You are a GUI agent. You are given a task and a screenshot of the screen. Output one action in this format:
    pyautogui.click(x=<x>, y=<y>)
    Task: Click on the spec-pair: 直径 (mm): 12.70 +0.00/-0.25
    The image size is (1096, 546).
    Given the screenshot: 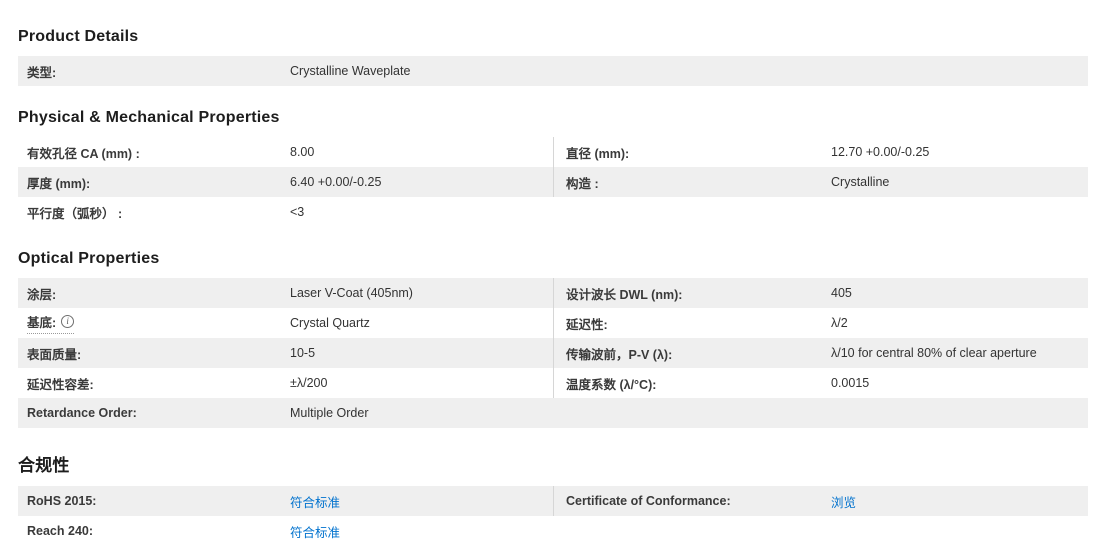 What is the action you would take?
    pyautogui.click(x=820, y=152)
    